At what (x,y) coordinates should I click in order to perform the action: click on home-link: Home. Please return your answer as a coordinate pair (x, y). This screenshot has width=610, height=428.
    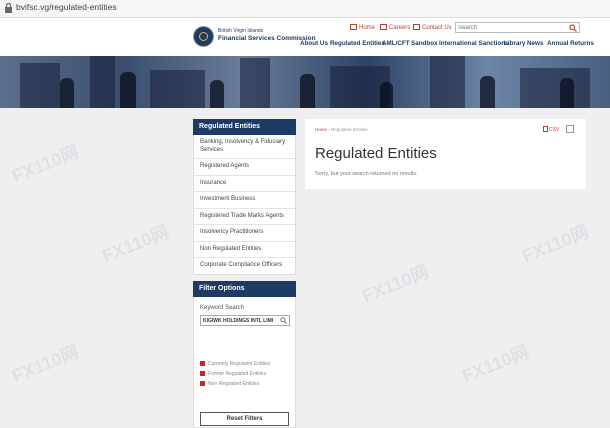
    Looking at the image, I should click on (362, 27).